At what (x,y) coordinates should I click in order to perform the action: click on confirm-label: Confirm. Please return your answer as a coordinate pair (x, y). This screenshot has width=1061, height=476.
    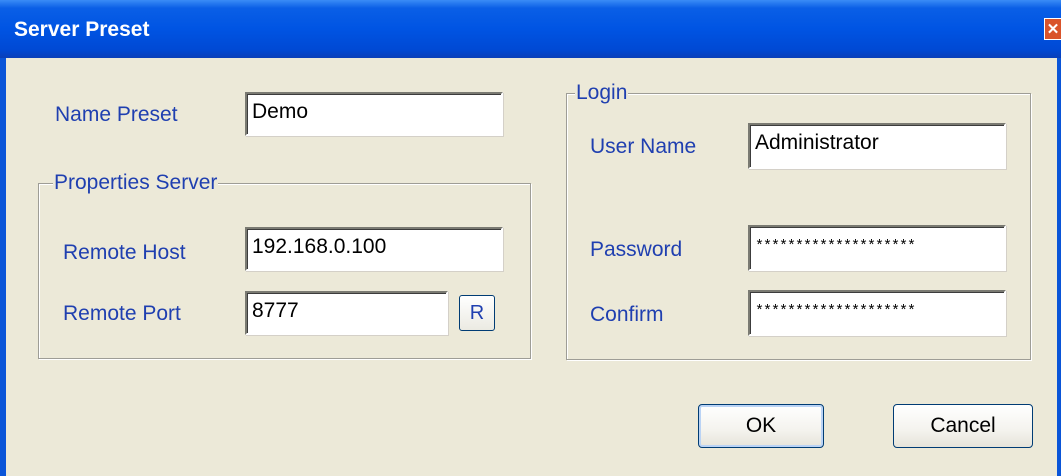
    Looking at the image, I should click on (627, 314).